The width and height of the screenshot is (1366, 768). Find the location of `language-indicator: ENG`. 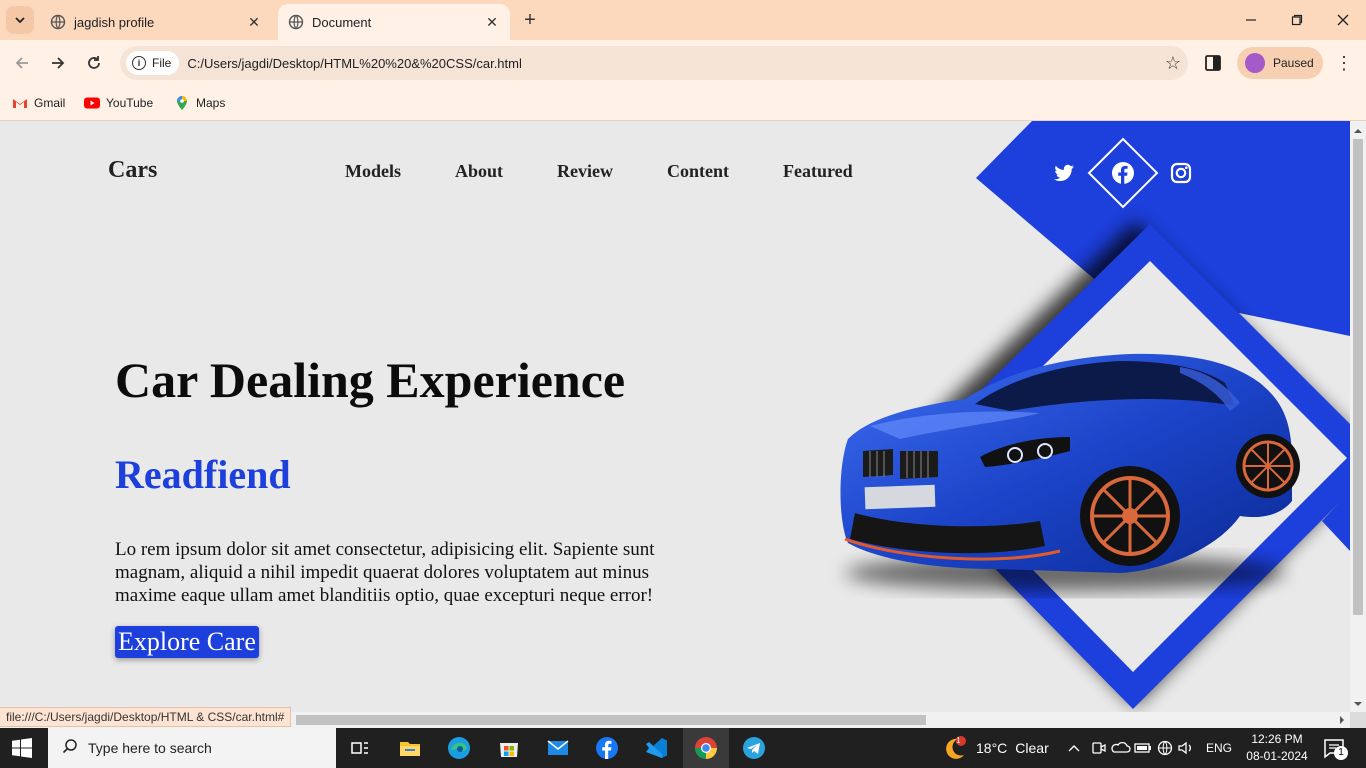

language-indicator: ENG is located at coordinates (1219, 748).